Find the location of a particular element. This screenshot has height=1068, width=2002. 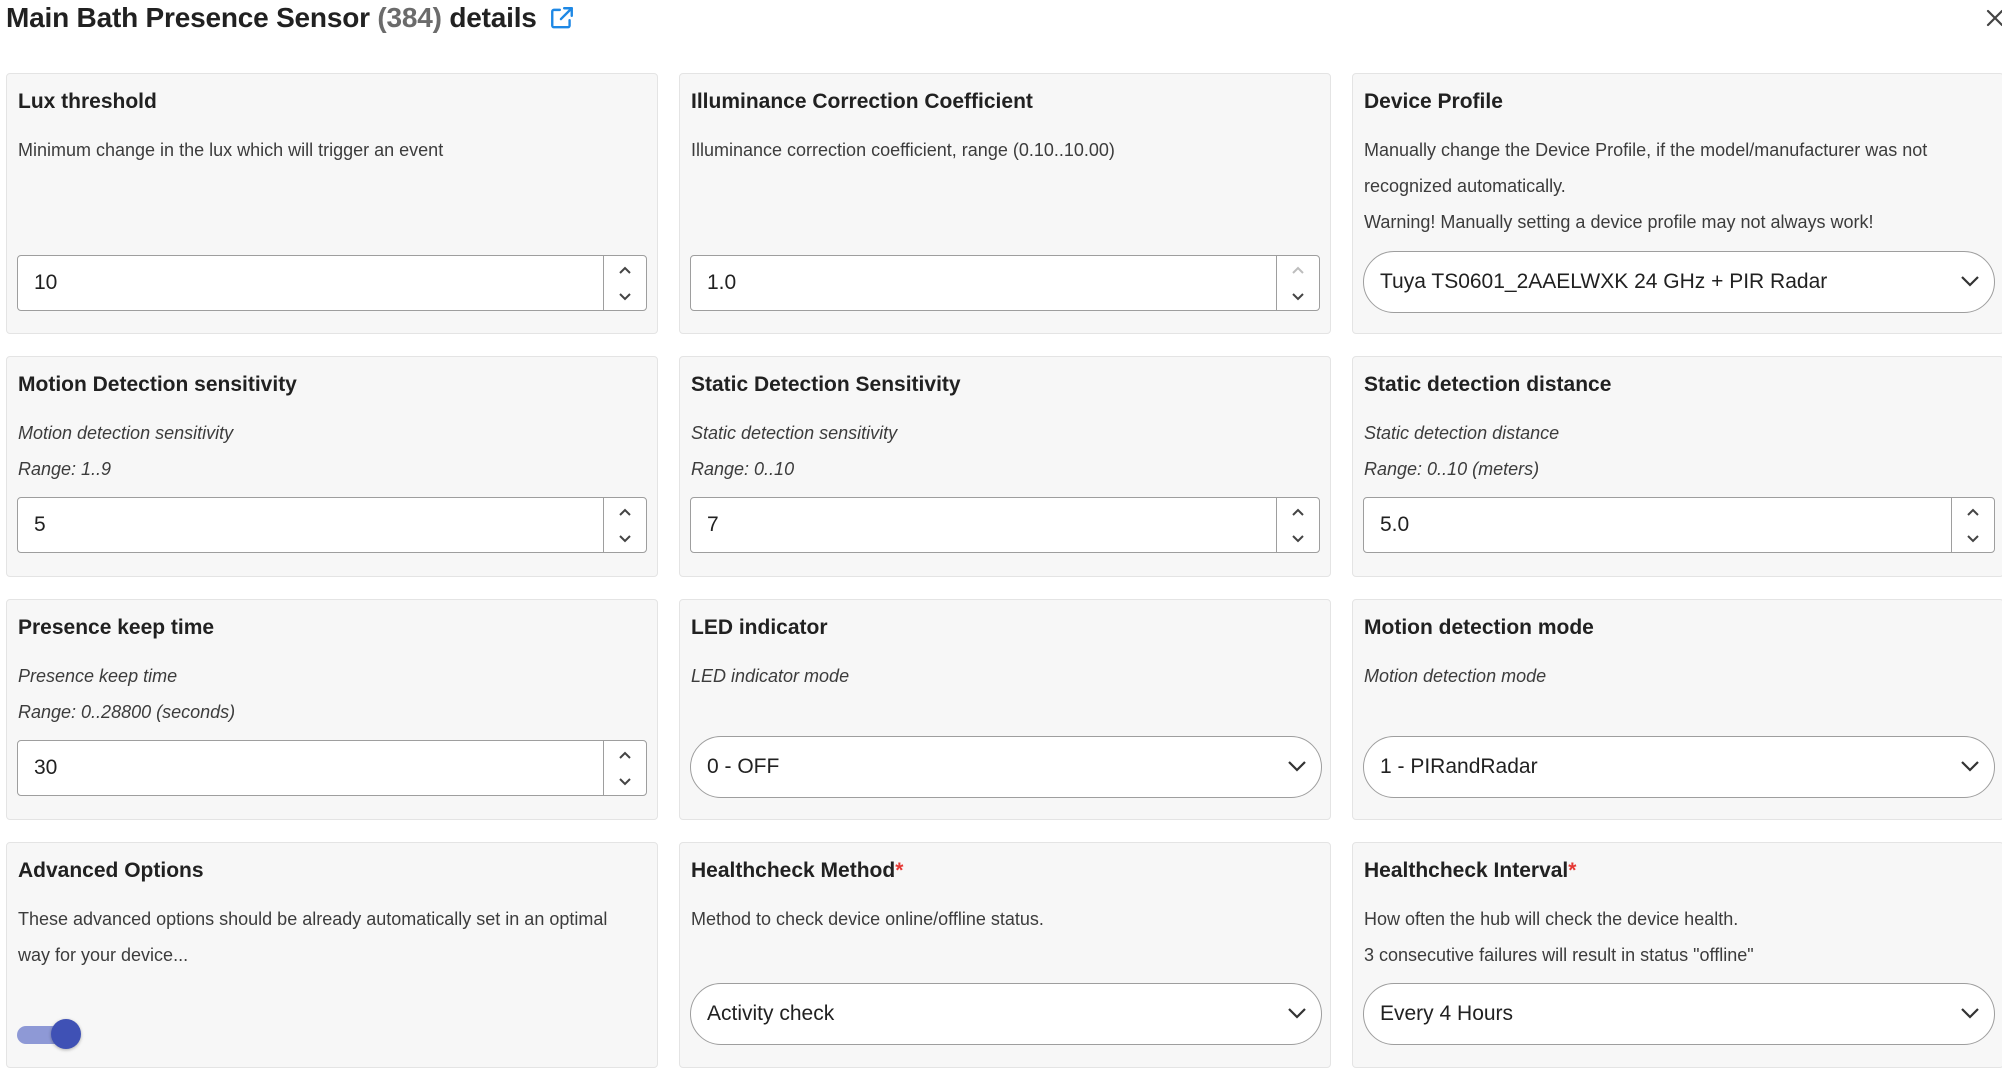

led-indicator-card: LED indicator LED indicator mode 0 - OFF is located at coordinates (1005, 709).